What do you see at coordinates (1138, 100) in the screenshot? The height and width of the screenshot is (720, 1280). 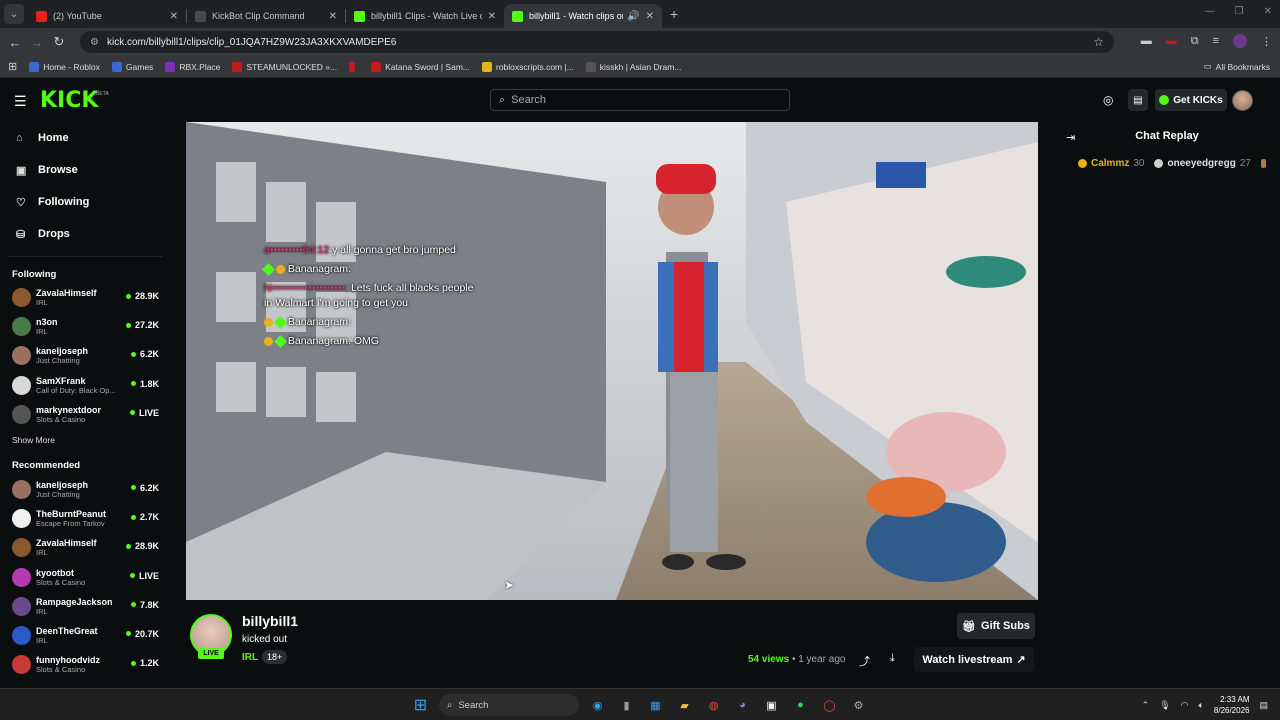 I see `layout-icon: ▤` at bounding box center [1138, 100].